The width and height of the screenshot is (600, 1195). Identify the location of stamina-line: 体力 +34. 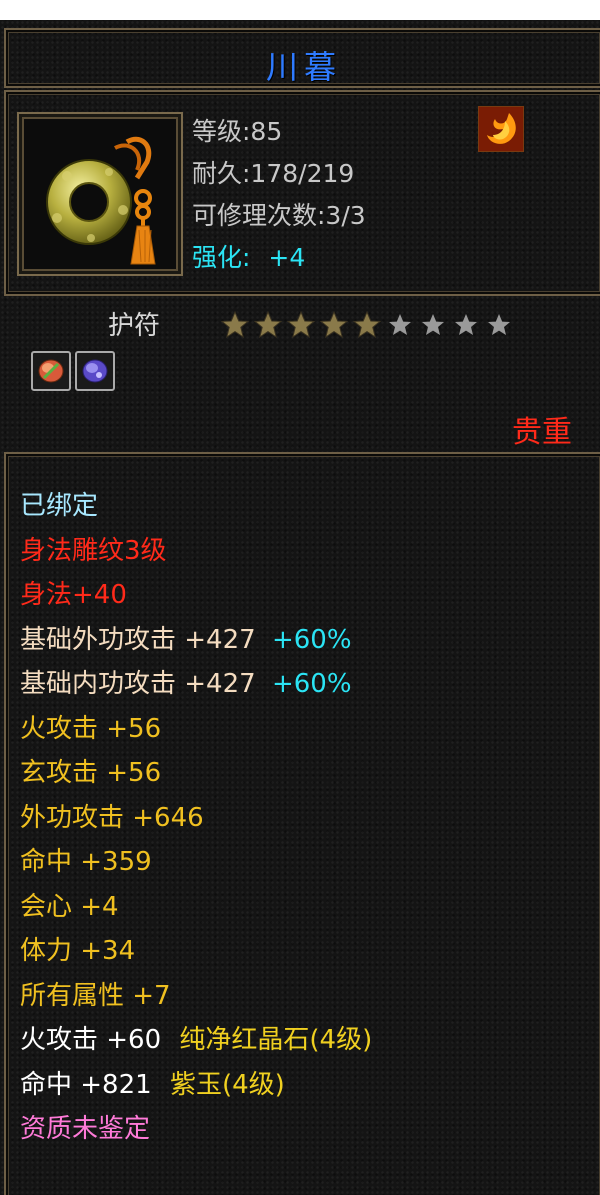
(78, 951).